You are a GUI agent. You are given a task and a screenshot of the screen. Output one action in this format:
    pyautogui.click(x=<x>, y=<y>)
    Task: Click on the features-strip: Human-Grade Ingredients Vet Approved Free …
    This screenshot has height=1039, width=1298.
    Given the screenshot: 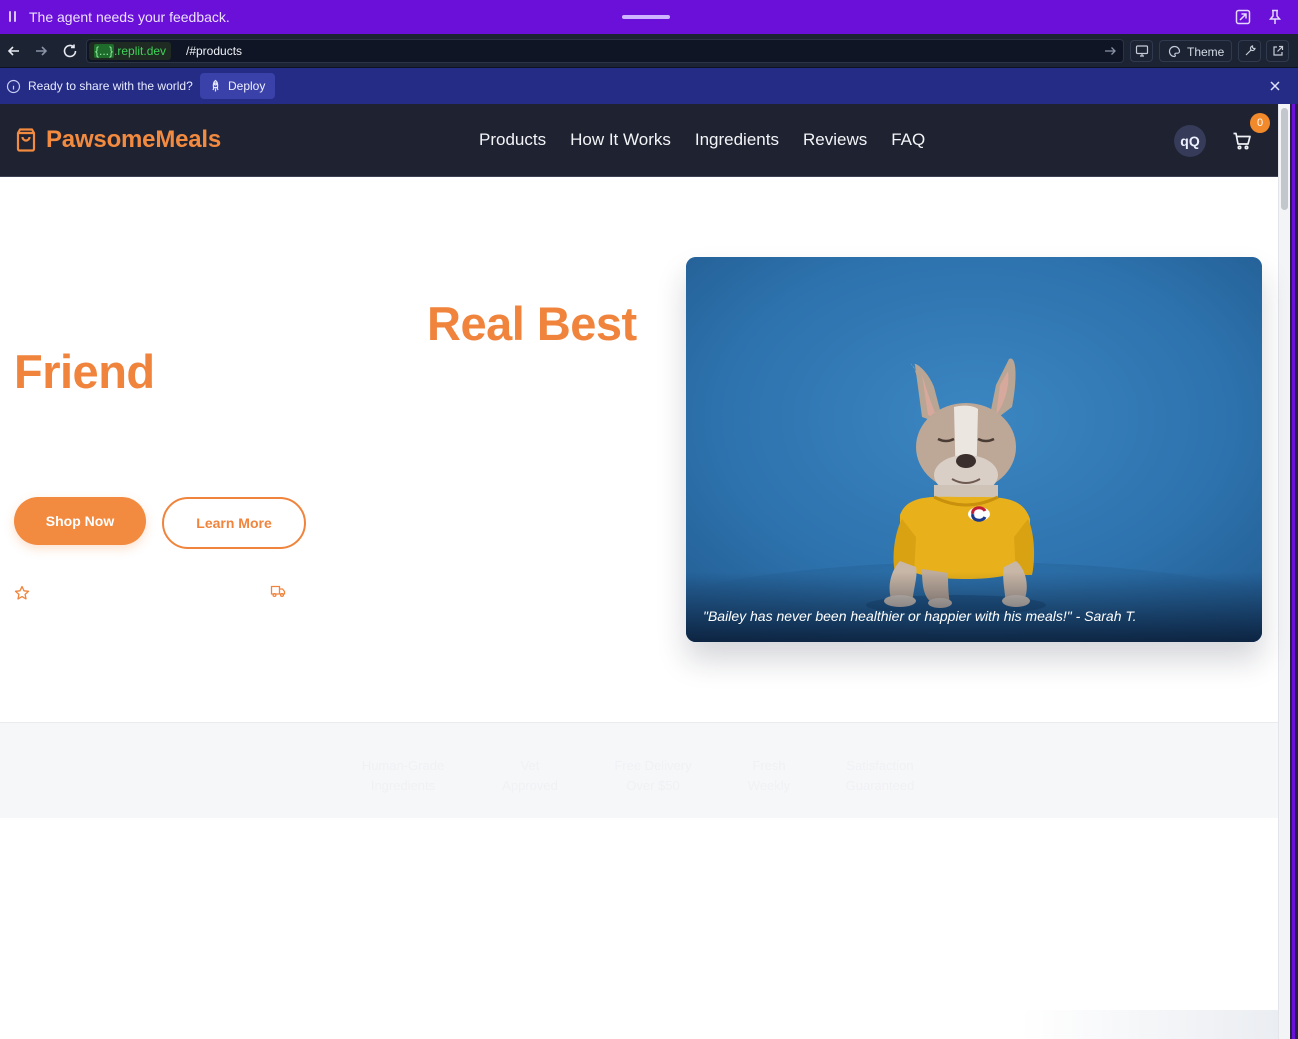 What is the action you would take?
    pyautogui.click(x=639, y=770)
    